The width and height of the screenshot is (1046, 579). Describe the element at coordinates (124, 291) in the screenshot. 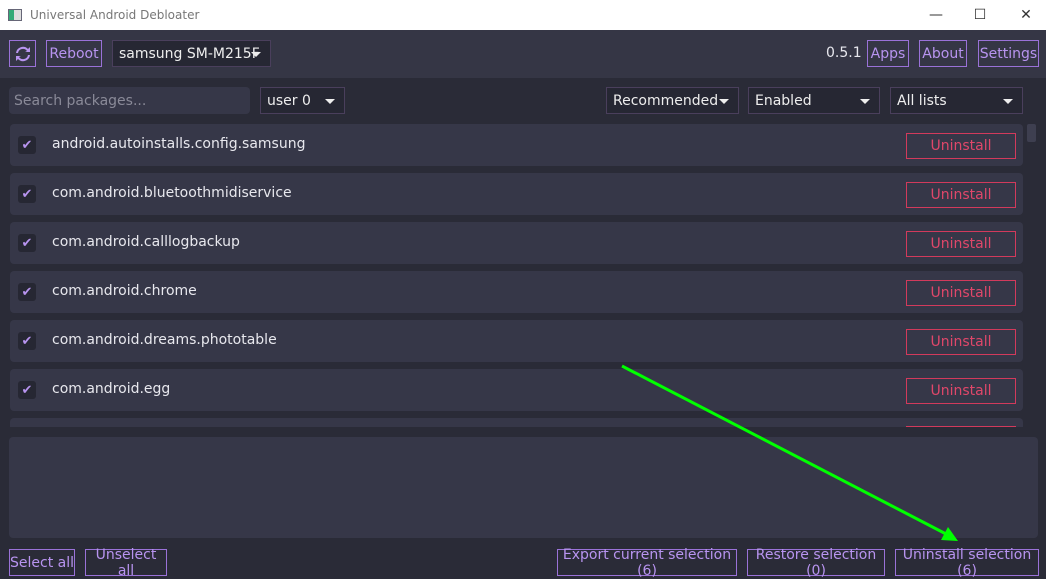

I see `package-name: com.android.chrome` at that location.